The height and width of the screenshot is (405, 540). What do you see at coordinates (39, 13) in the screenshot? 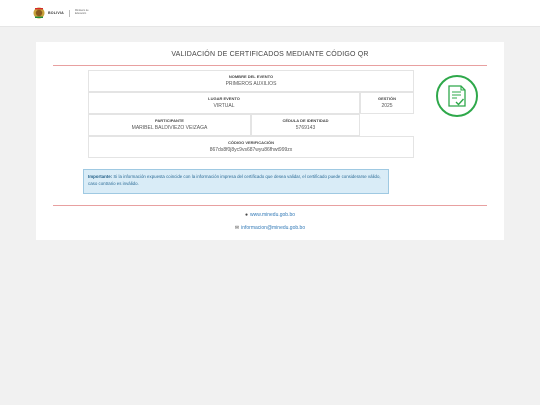
I see `bolivia-seal-icon` at bounding box center [39, 13].